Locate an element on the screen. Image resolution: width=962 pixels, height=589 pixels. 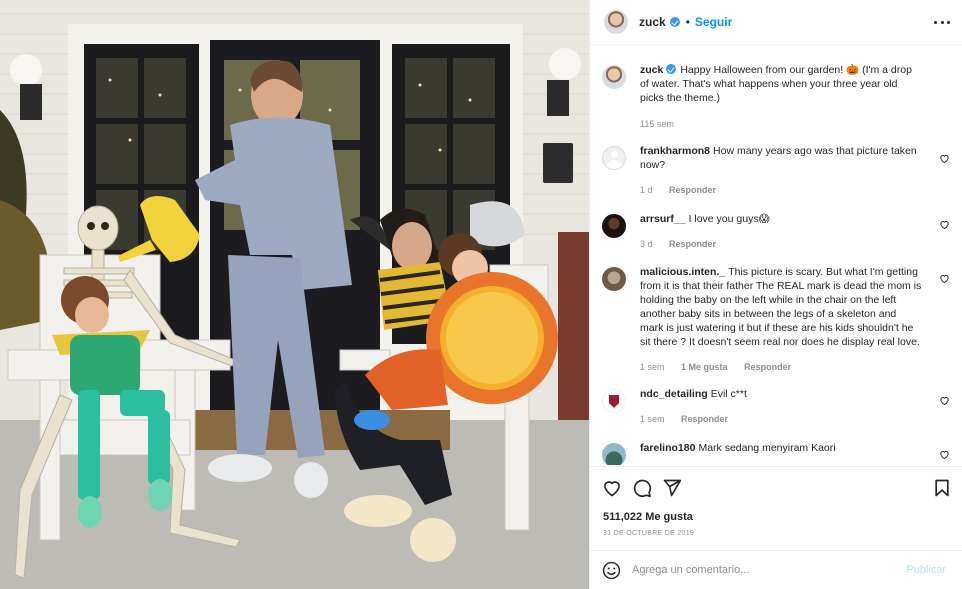
follow-button: Seguir is located at coordinates (713, 22).